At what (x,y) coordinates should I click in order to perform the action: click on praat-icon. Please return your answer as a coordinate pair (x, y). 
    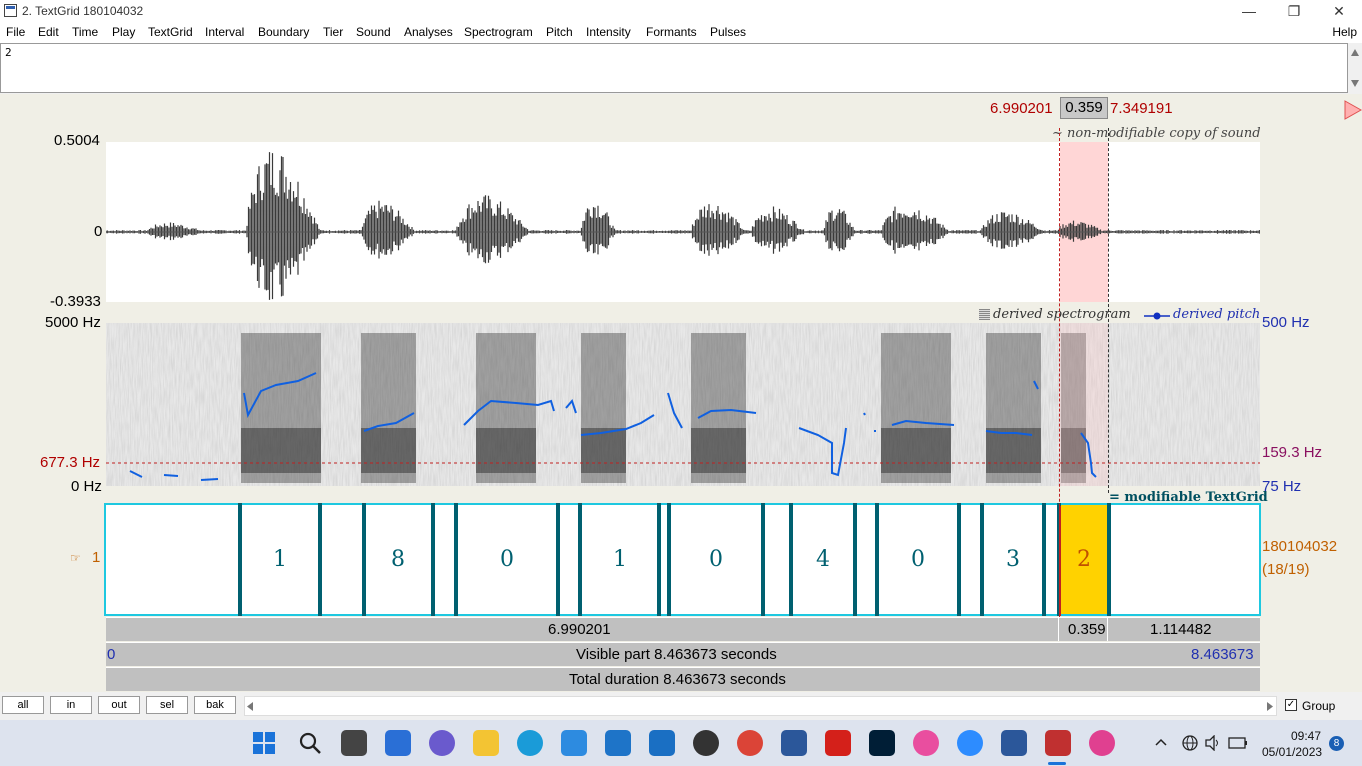
    Looking at the image, I should click on (1102, 743).